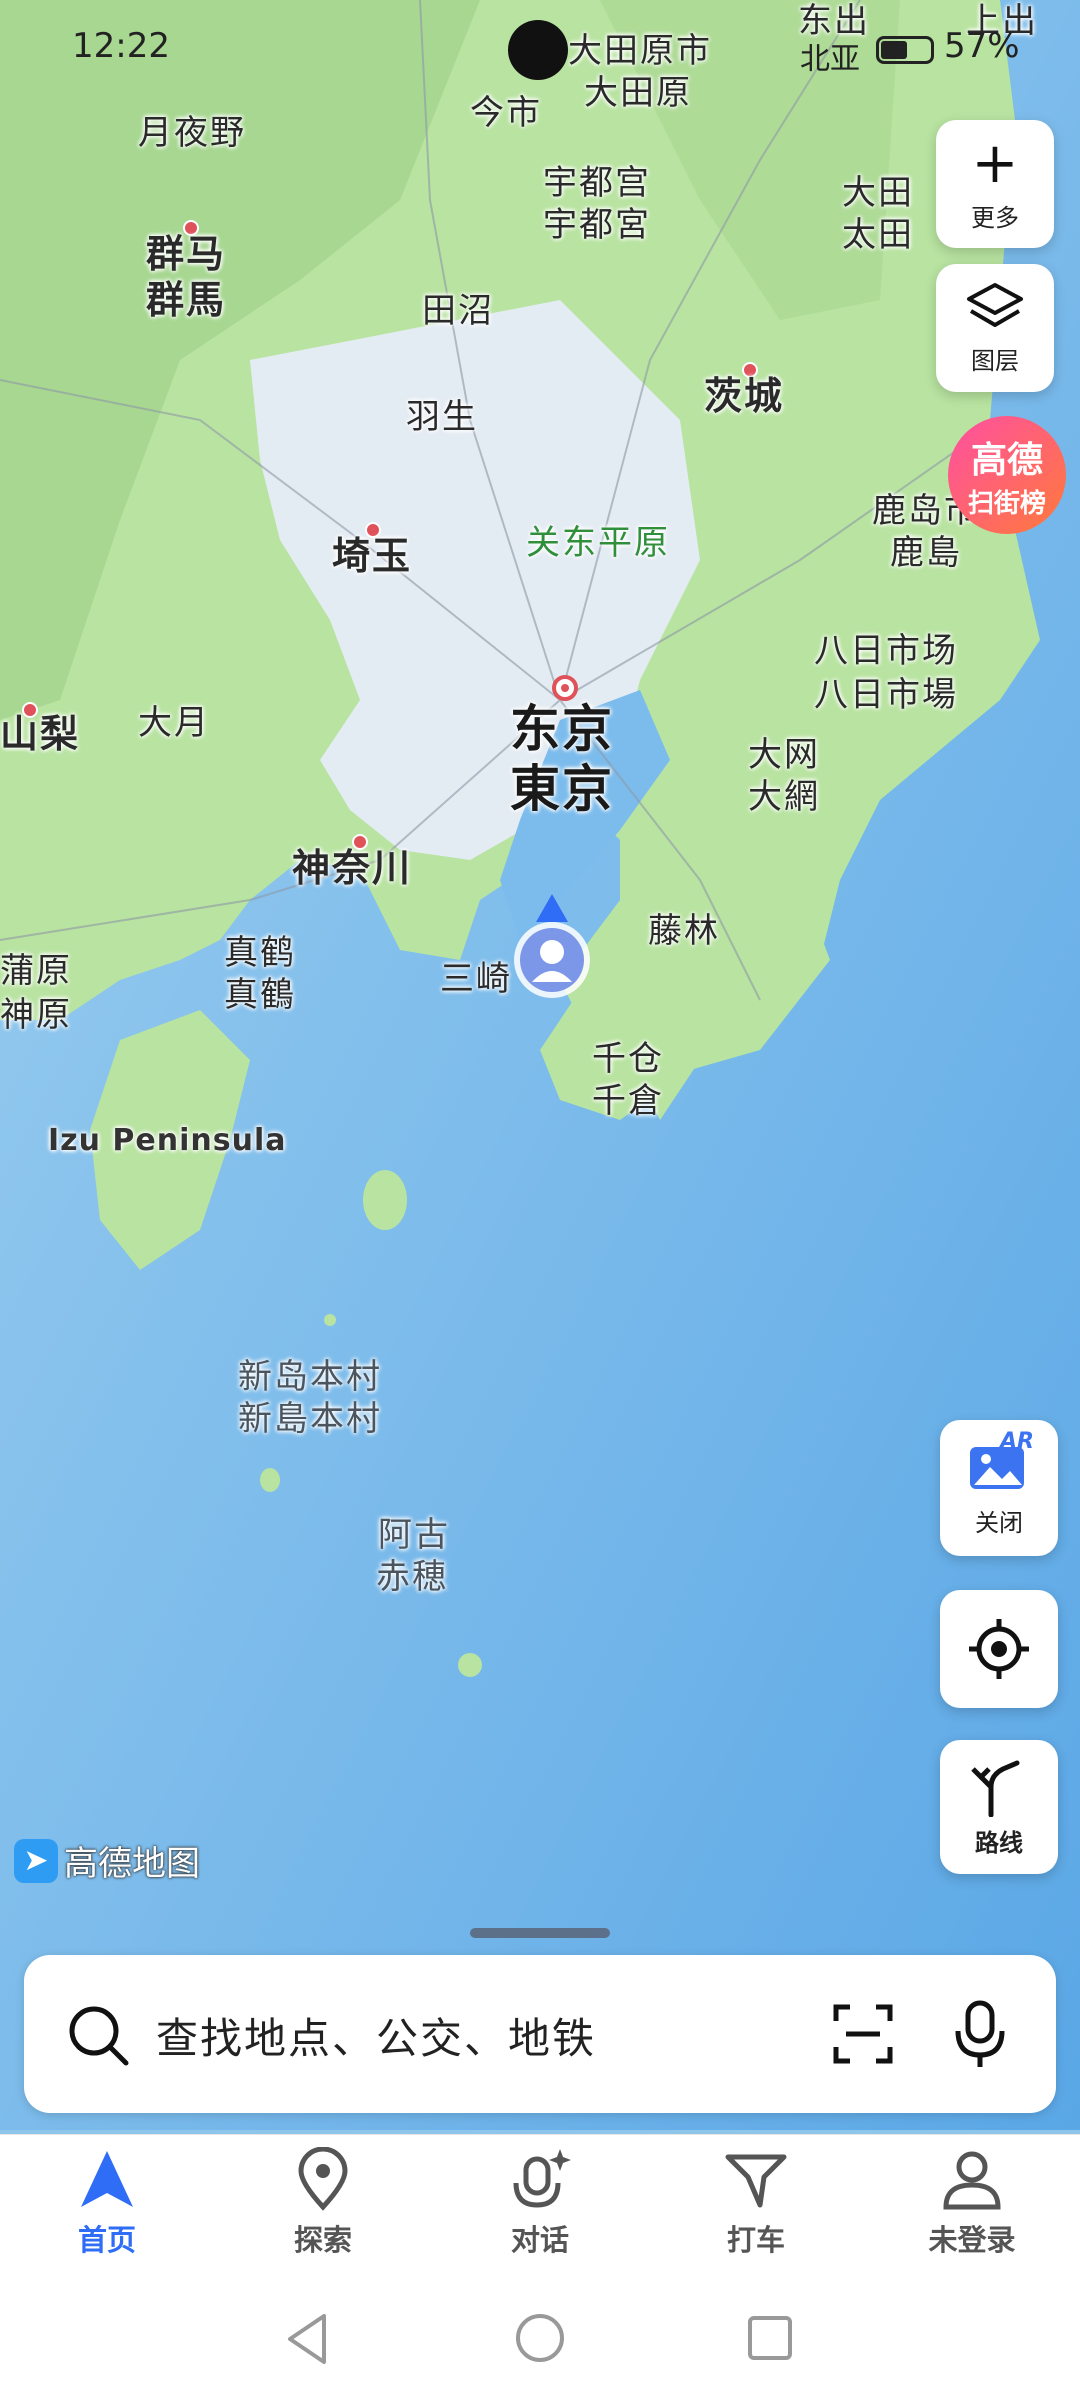 This screenshot has width=1080, height=2400. What do you see at coordinates (476, 979) in the screenshot?
I see `map-label: 三崎` at bounding box center [476, 979].